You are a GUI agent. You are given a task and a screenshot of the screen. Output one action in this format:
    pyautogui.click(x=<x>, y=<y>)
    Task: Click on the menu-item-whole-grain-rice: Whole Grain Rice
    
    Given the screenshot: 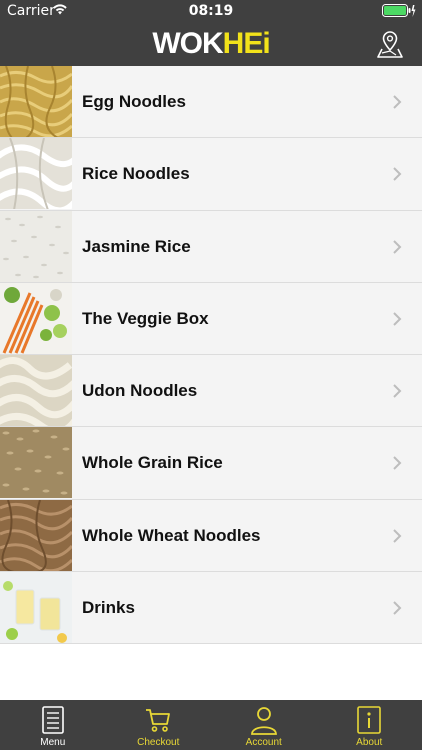 What is the action you would take?
    pyautogui.click(x=211, y=463)
    